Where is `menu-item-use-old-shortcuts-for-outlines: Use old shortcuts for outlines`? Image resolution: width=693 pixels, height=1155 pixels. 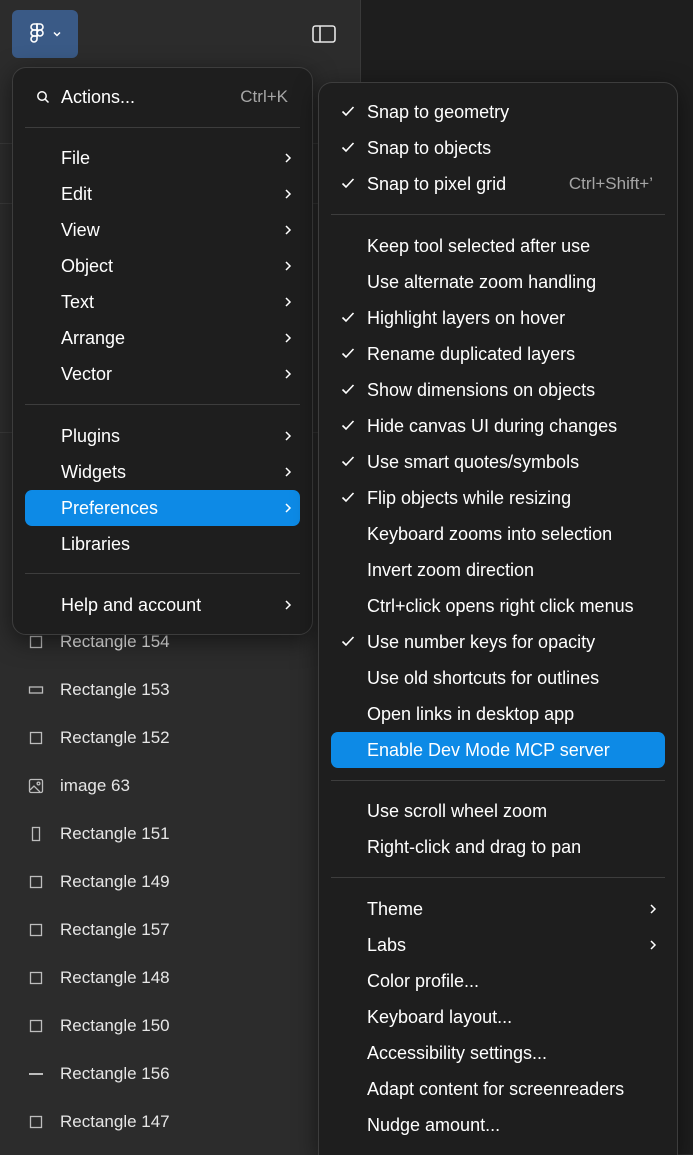
menu-item-use-old-shortcuts-for-outlines: Use old shortcuts for outlines is located at coordinates (498, 678).